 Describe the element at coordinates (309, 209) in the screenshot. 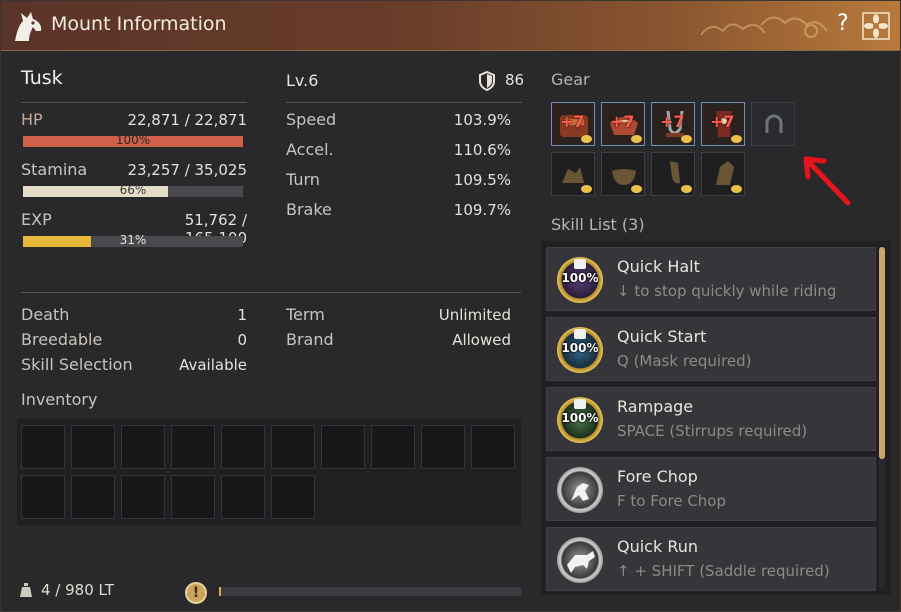

I see `brake-label: Brake` at that location.